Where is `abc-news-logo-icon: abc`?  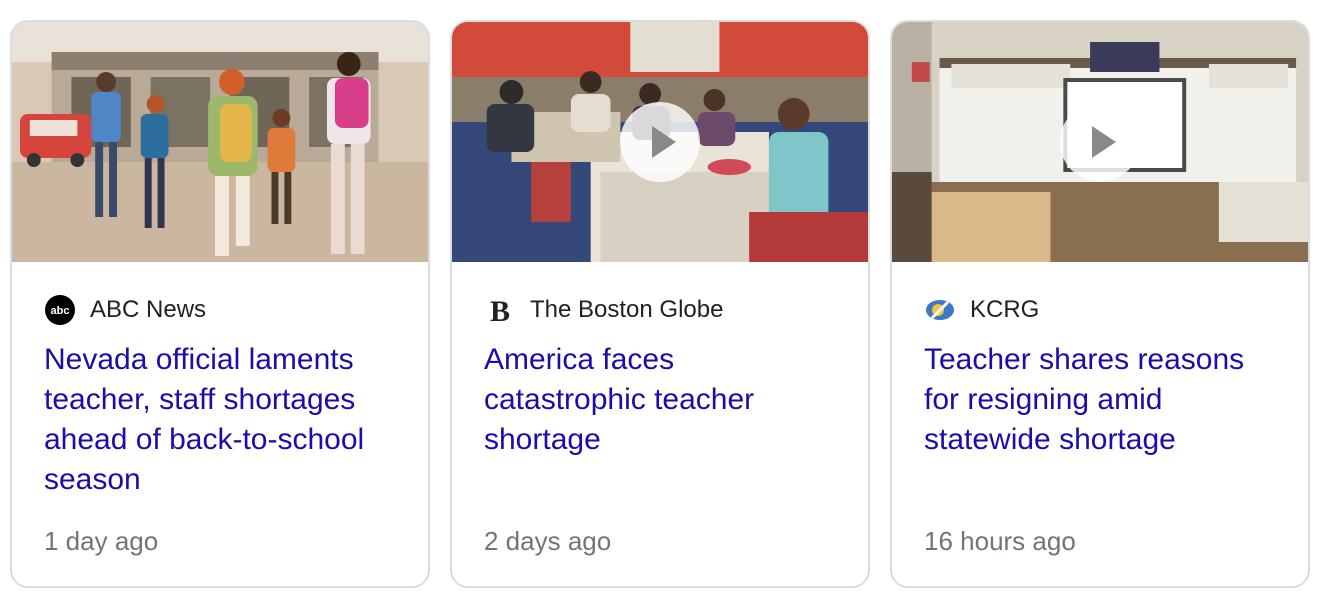
abc-news-logo-icon: abc is located at coordinates (60, 310).